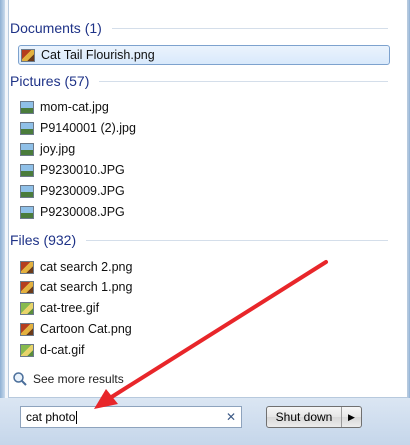  Describe the element at coordinates (43, 240) in the screenshot. I see `files-header-label: Files (932)` at that location.